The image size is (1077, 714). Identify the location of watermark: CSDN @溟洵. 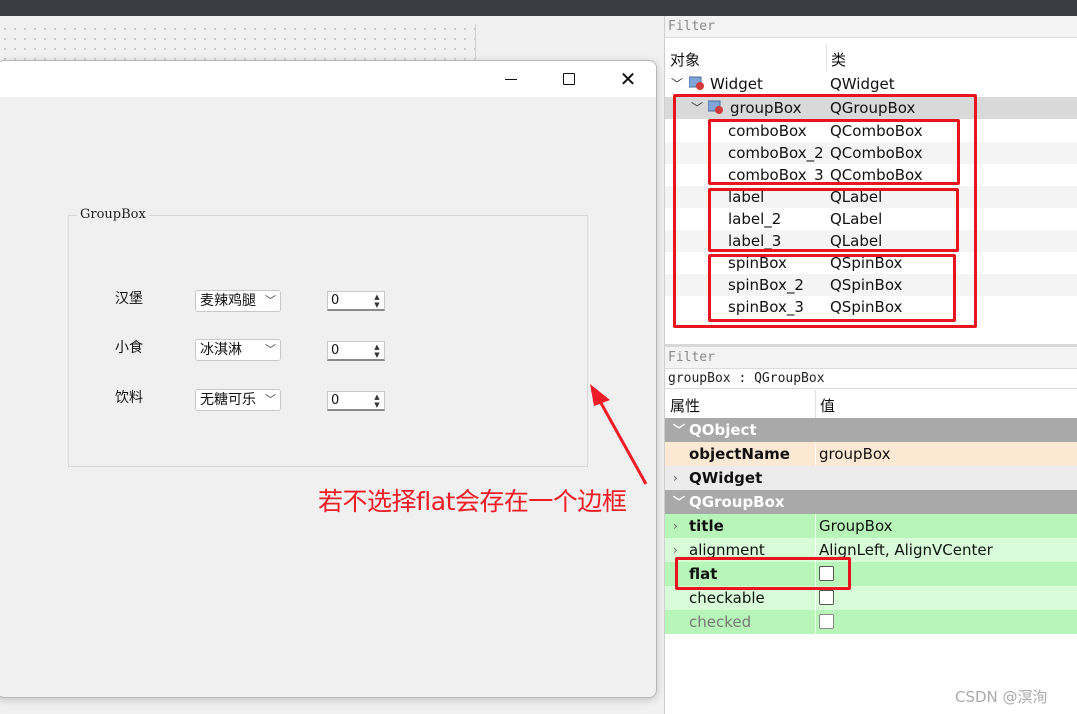
(1001, 697).